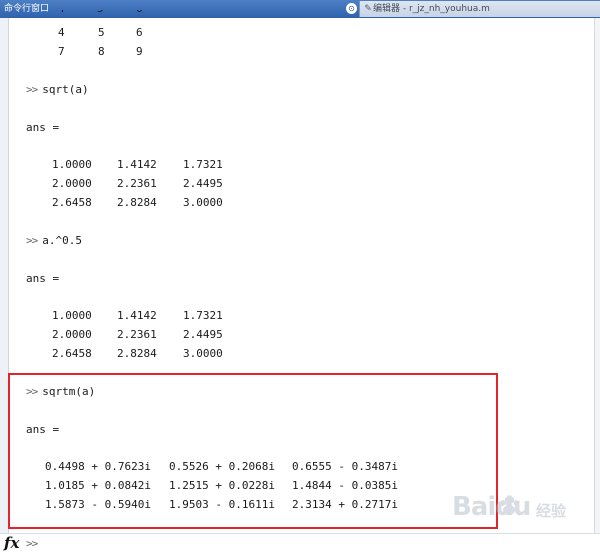  I want to click on output-value: 0.5526 + 0.2068i, so click(222, 466).